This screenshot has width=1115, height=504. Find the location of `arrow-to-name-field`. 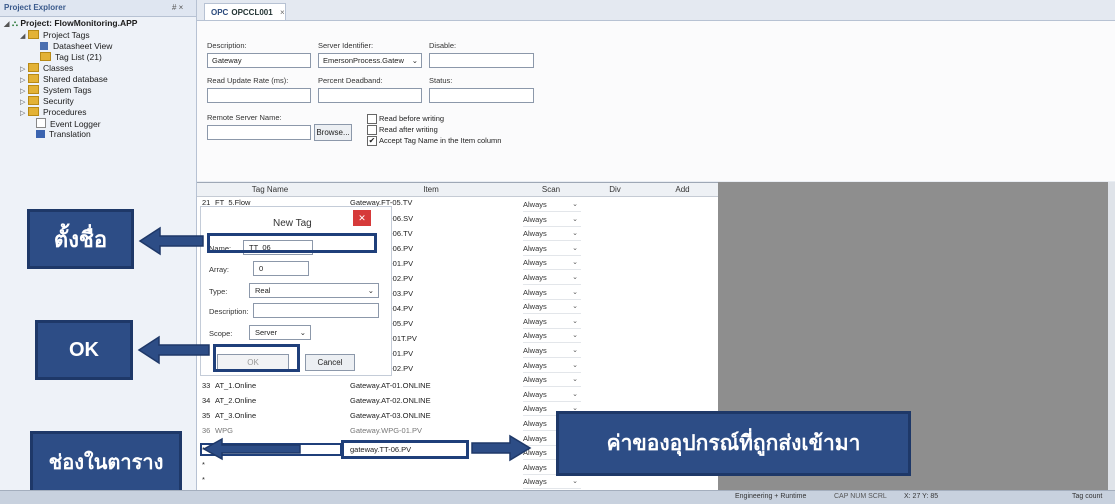

arrow-to-name-field is located at coordinates (171, 241).